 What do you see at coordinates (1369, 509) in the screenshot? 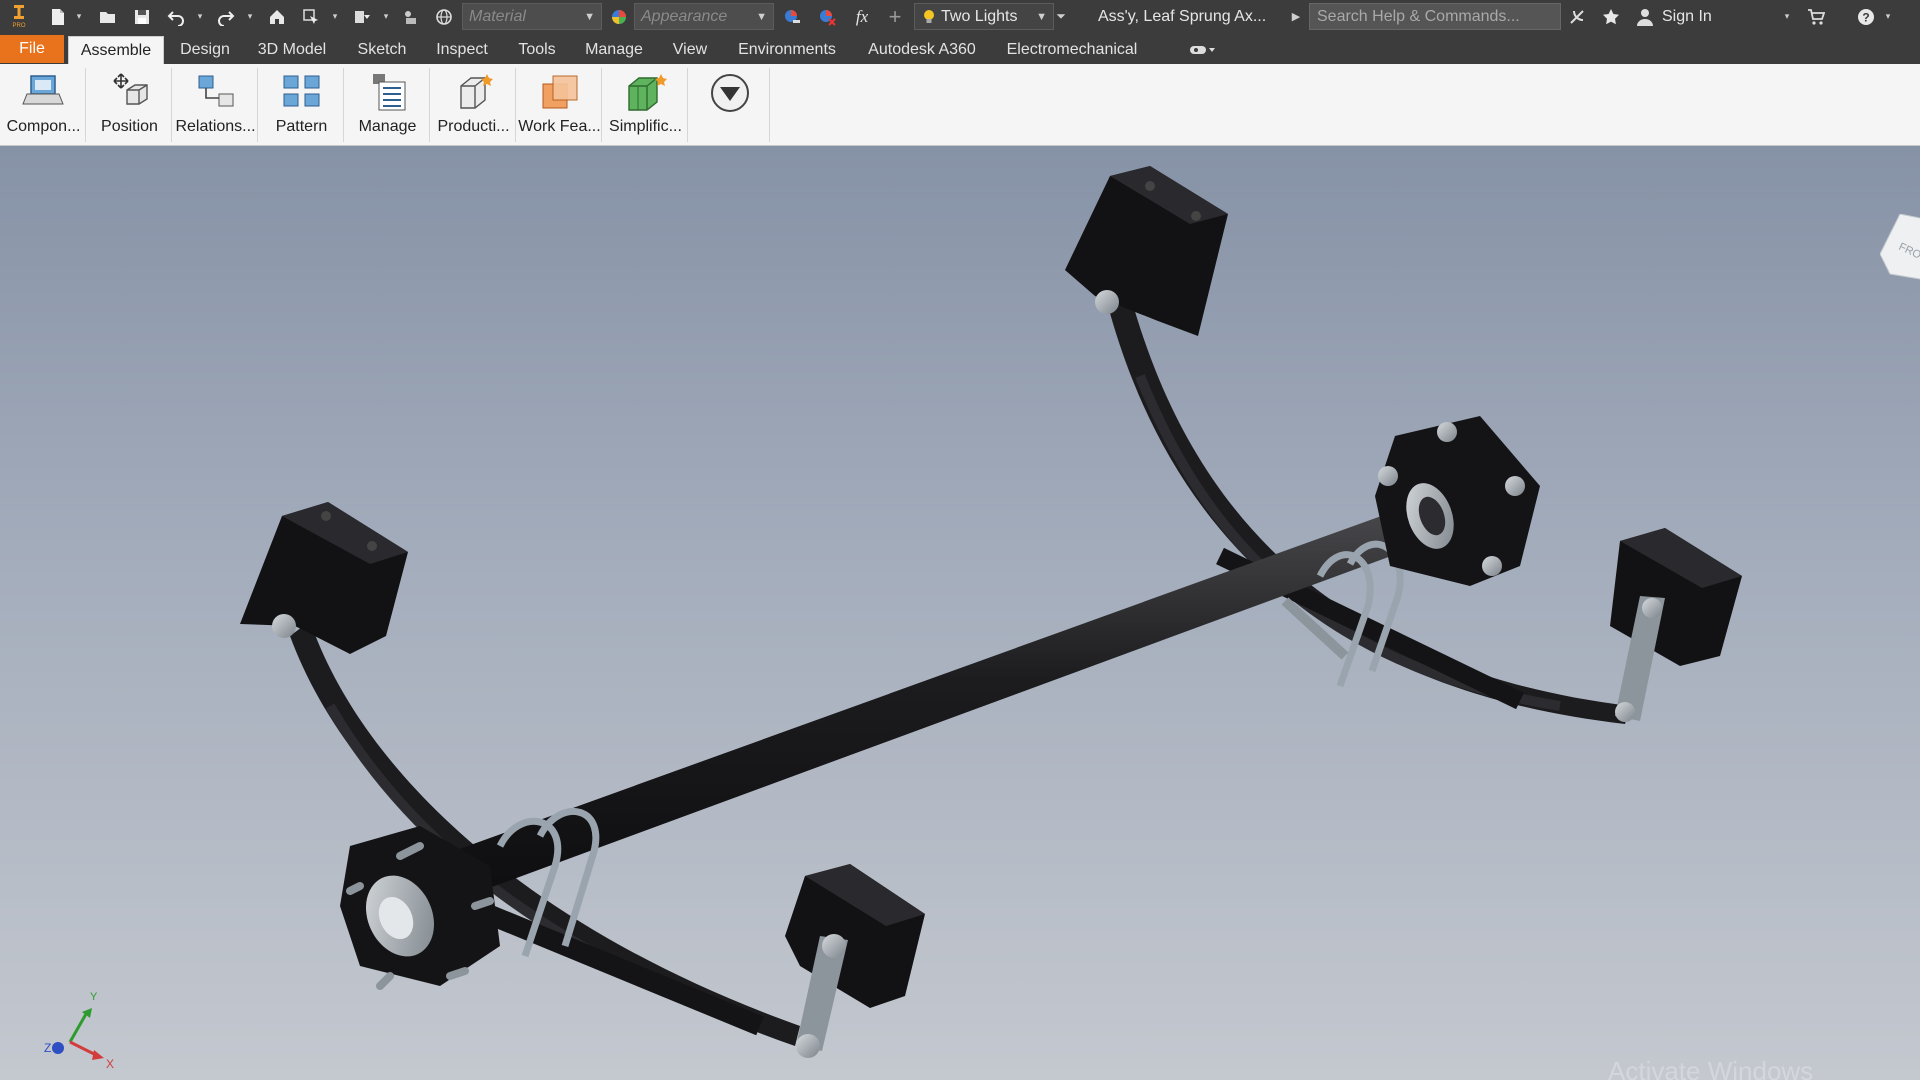
I see `rear-leaf-spring` at bounding box center [1369, 509].